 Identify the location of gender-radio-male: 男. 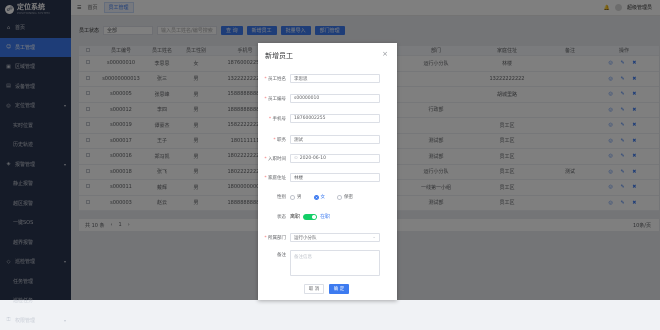
(296, 197).